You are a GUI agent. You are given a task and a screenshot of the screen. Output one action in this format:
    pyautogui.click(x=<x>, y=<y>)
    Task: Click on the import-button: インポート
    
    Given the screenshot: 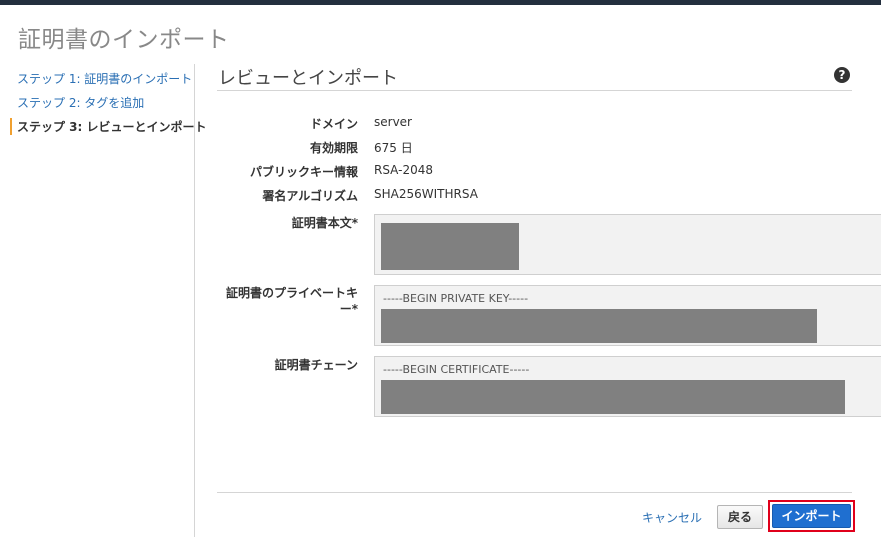 What is the action you would take?
    pyautogui.click(x=811, y=516)
    